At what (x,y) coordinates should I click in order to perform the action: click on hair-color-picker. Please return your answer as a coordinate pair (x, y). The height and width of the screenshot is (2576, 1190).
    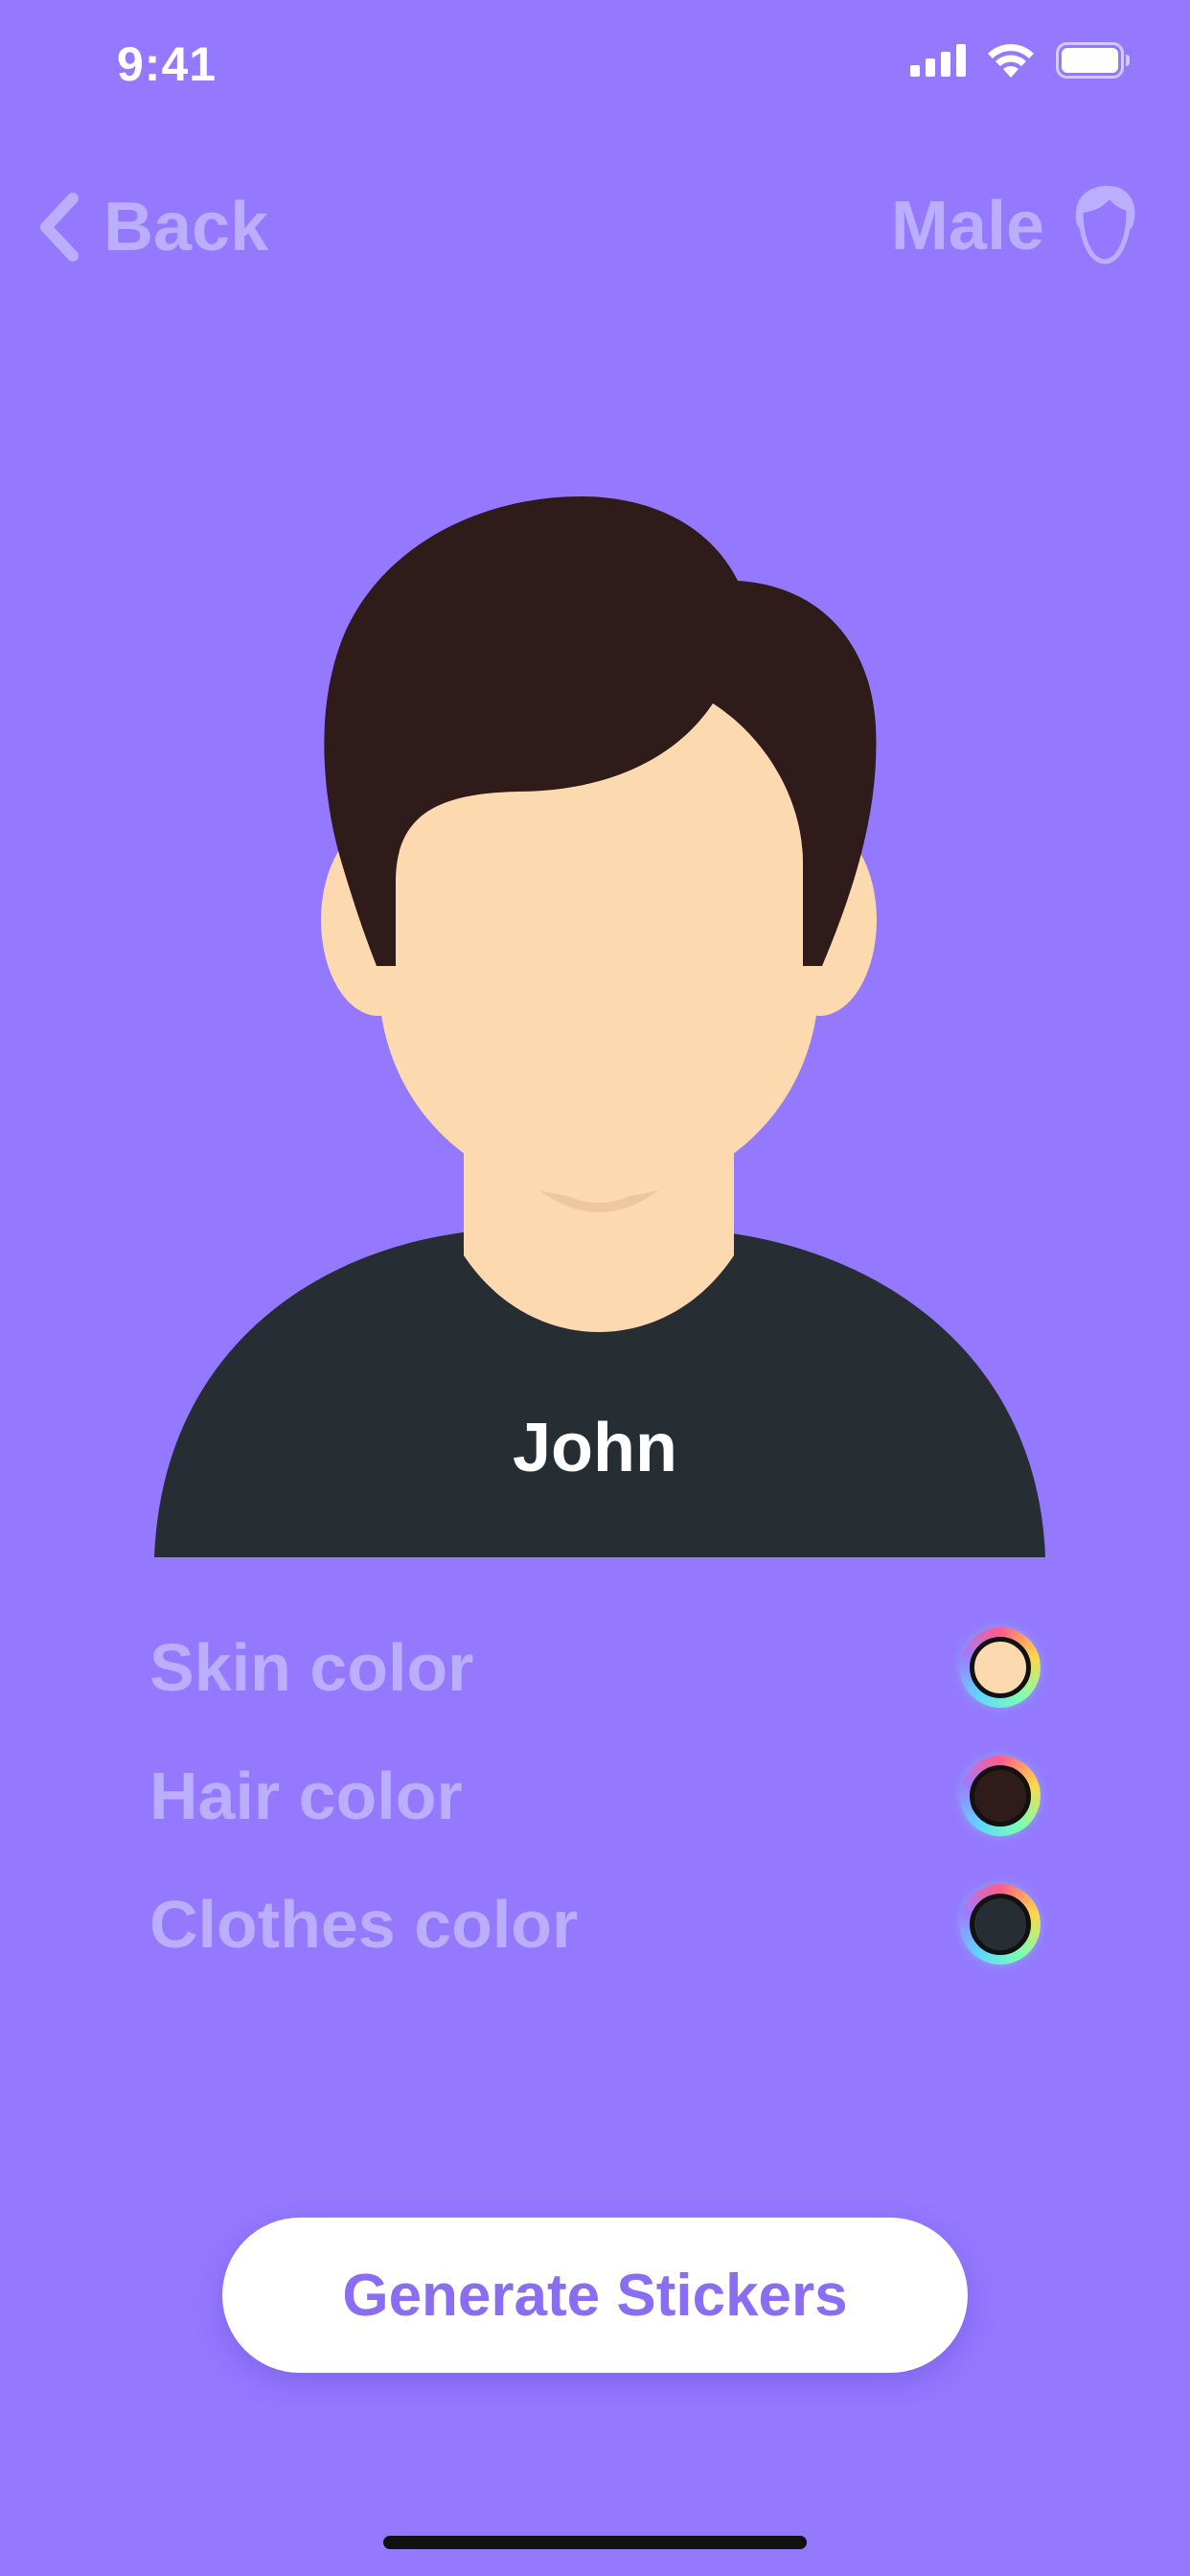
    Looking at the image, I should click on (1001, 1796).